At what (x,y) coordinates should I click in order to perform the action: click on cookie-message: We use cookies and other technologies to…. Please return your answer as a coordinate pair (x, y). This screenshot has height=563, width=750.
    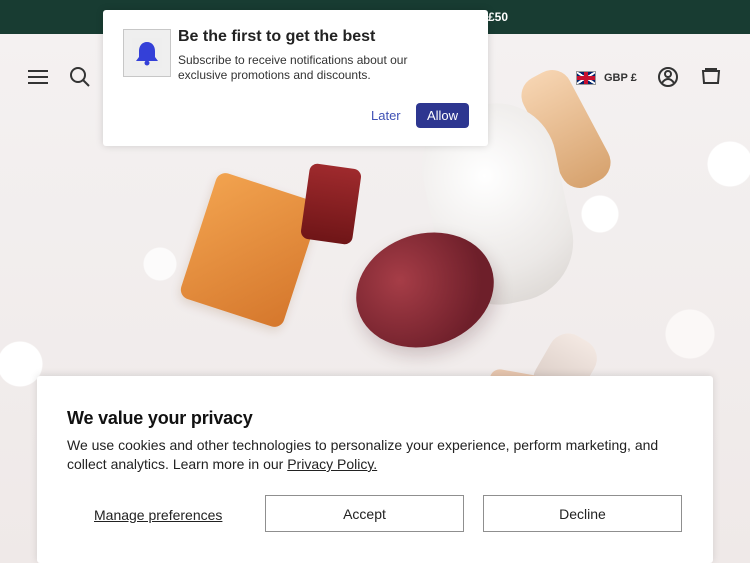
    Looking at the image, I should click on (372, 455).